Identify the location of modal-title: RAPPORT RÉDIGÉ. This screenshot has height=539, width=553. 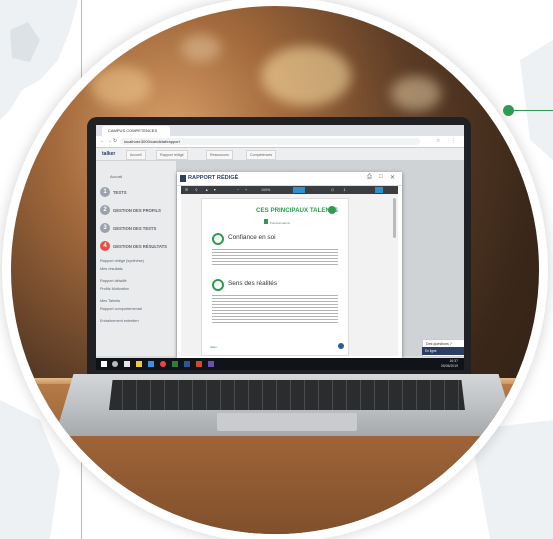
(213, 178).